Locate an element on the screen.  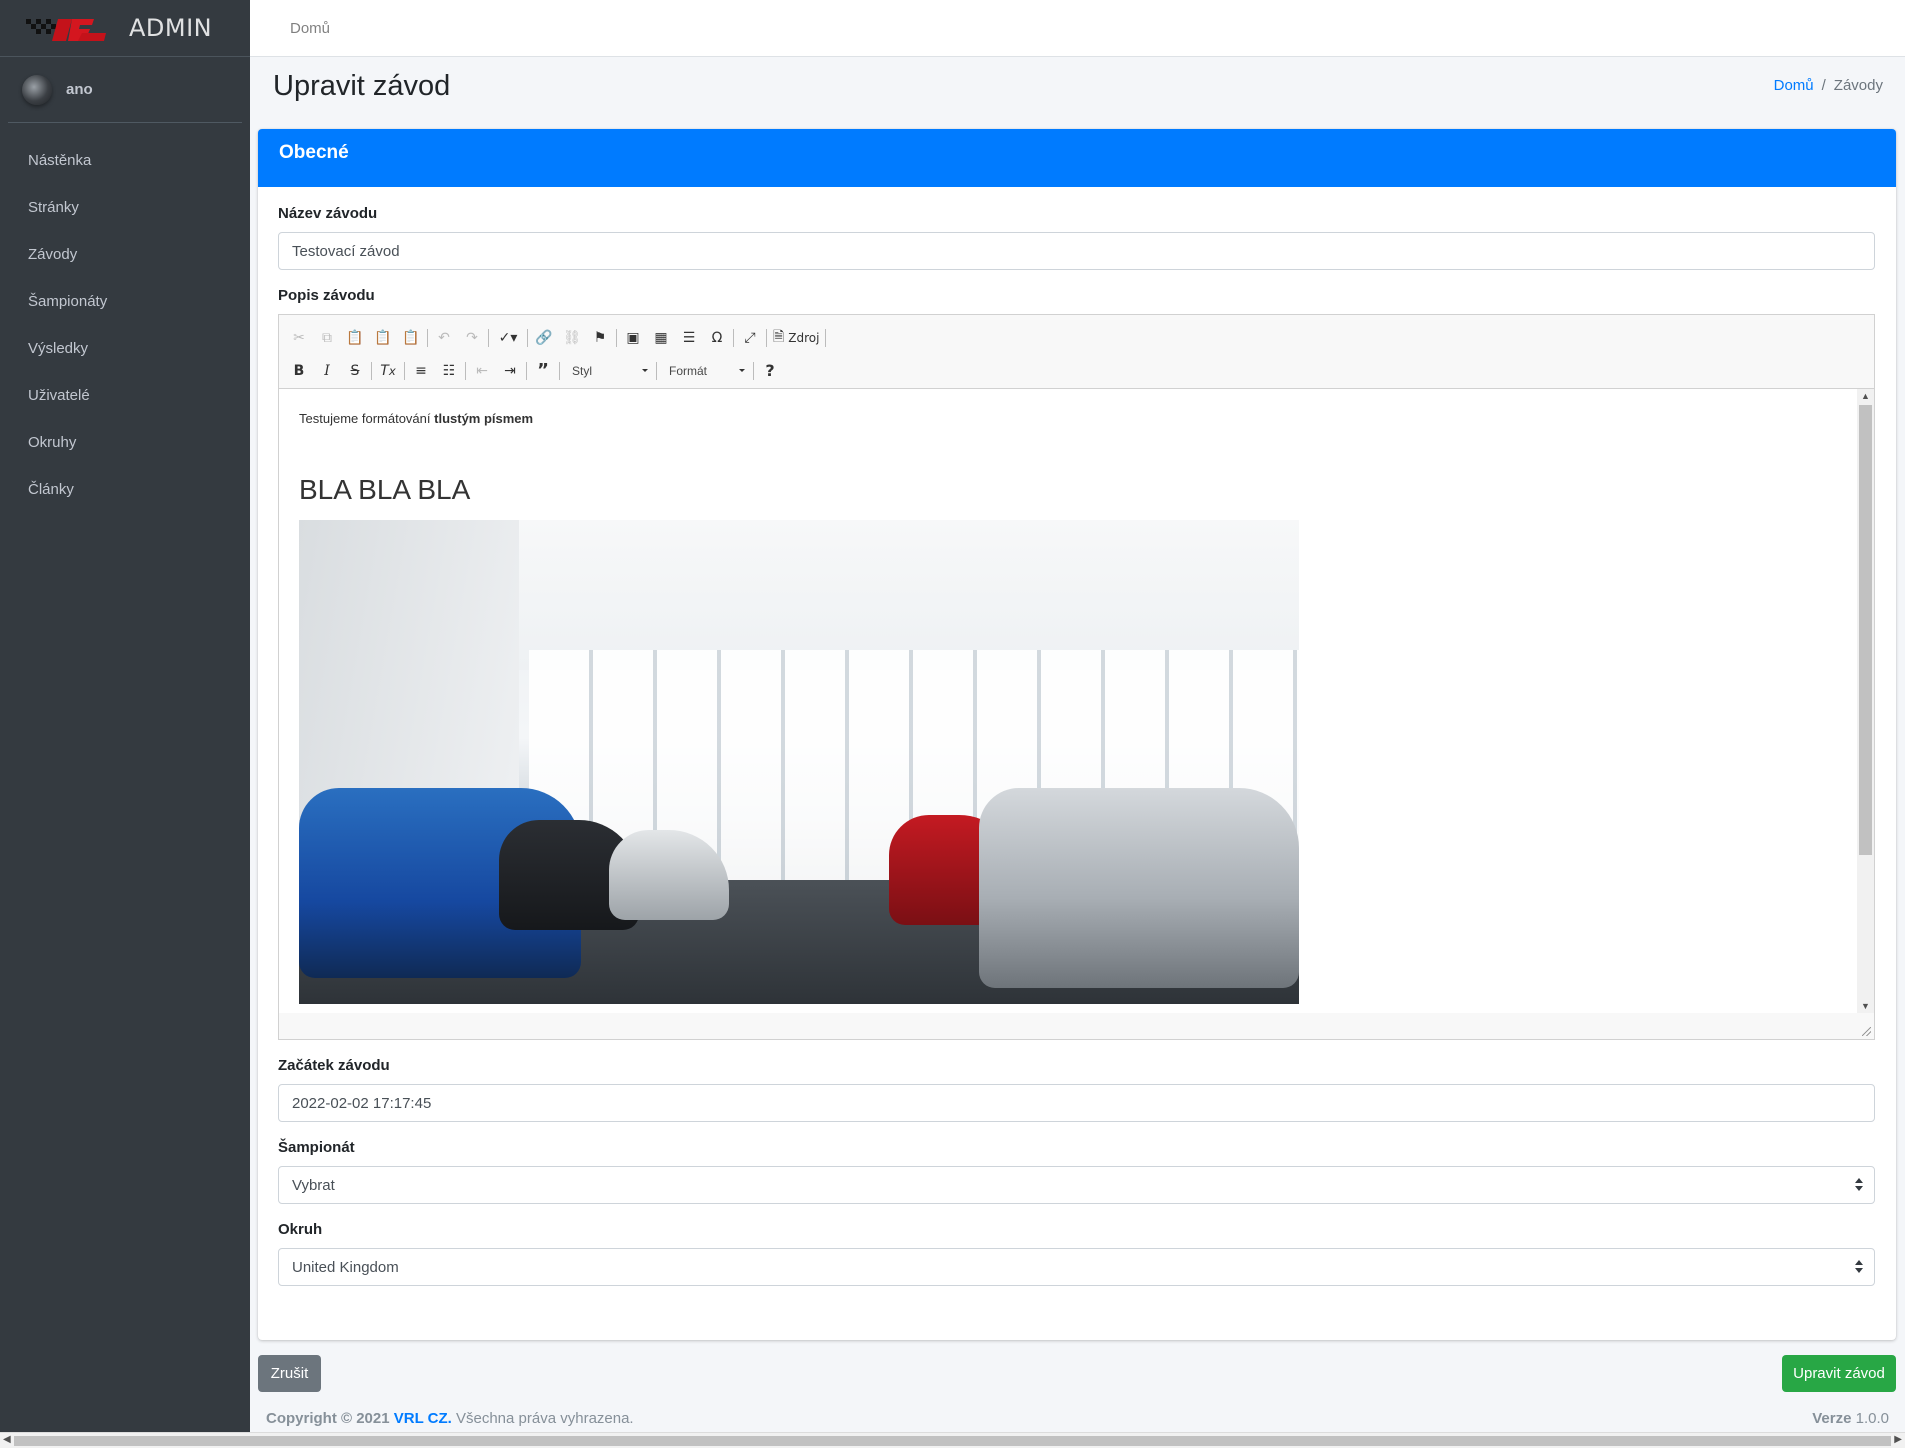
paste-word-icon: 📋 is located at coordinates (411, 338).